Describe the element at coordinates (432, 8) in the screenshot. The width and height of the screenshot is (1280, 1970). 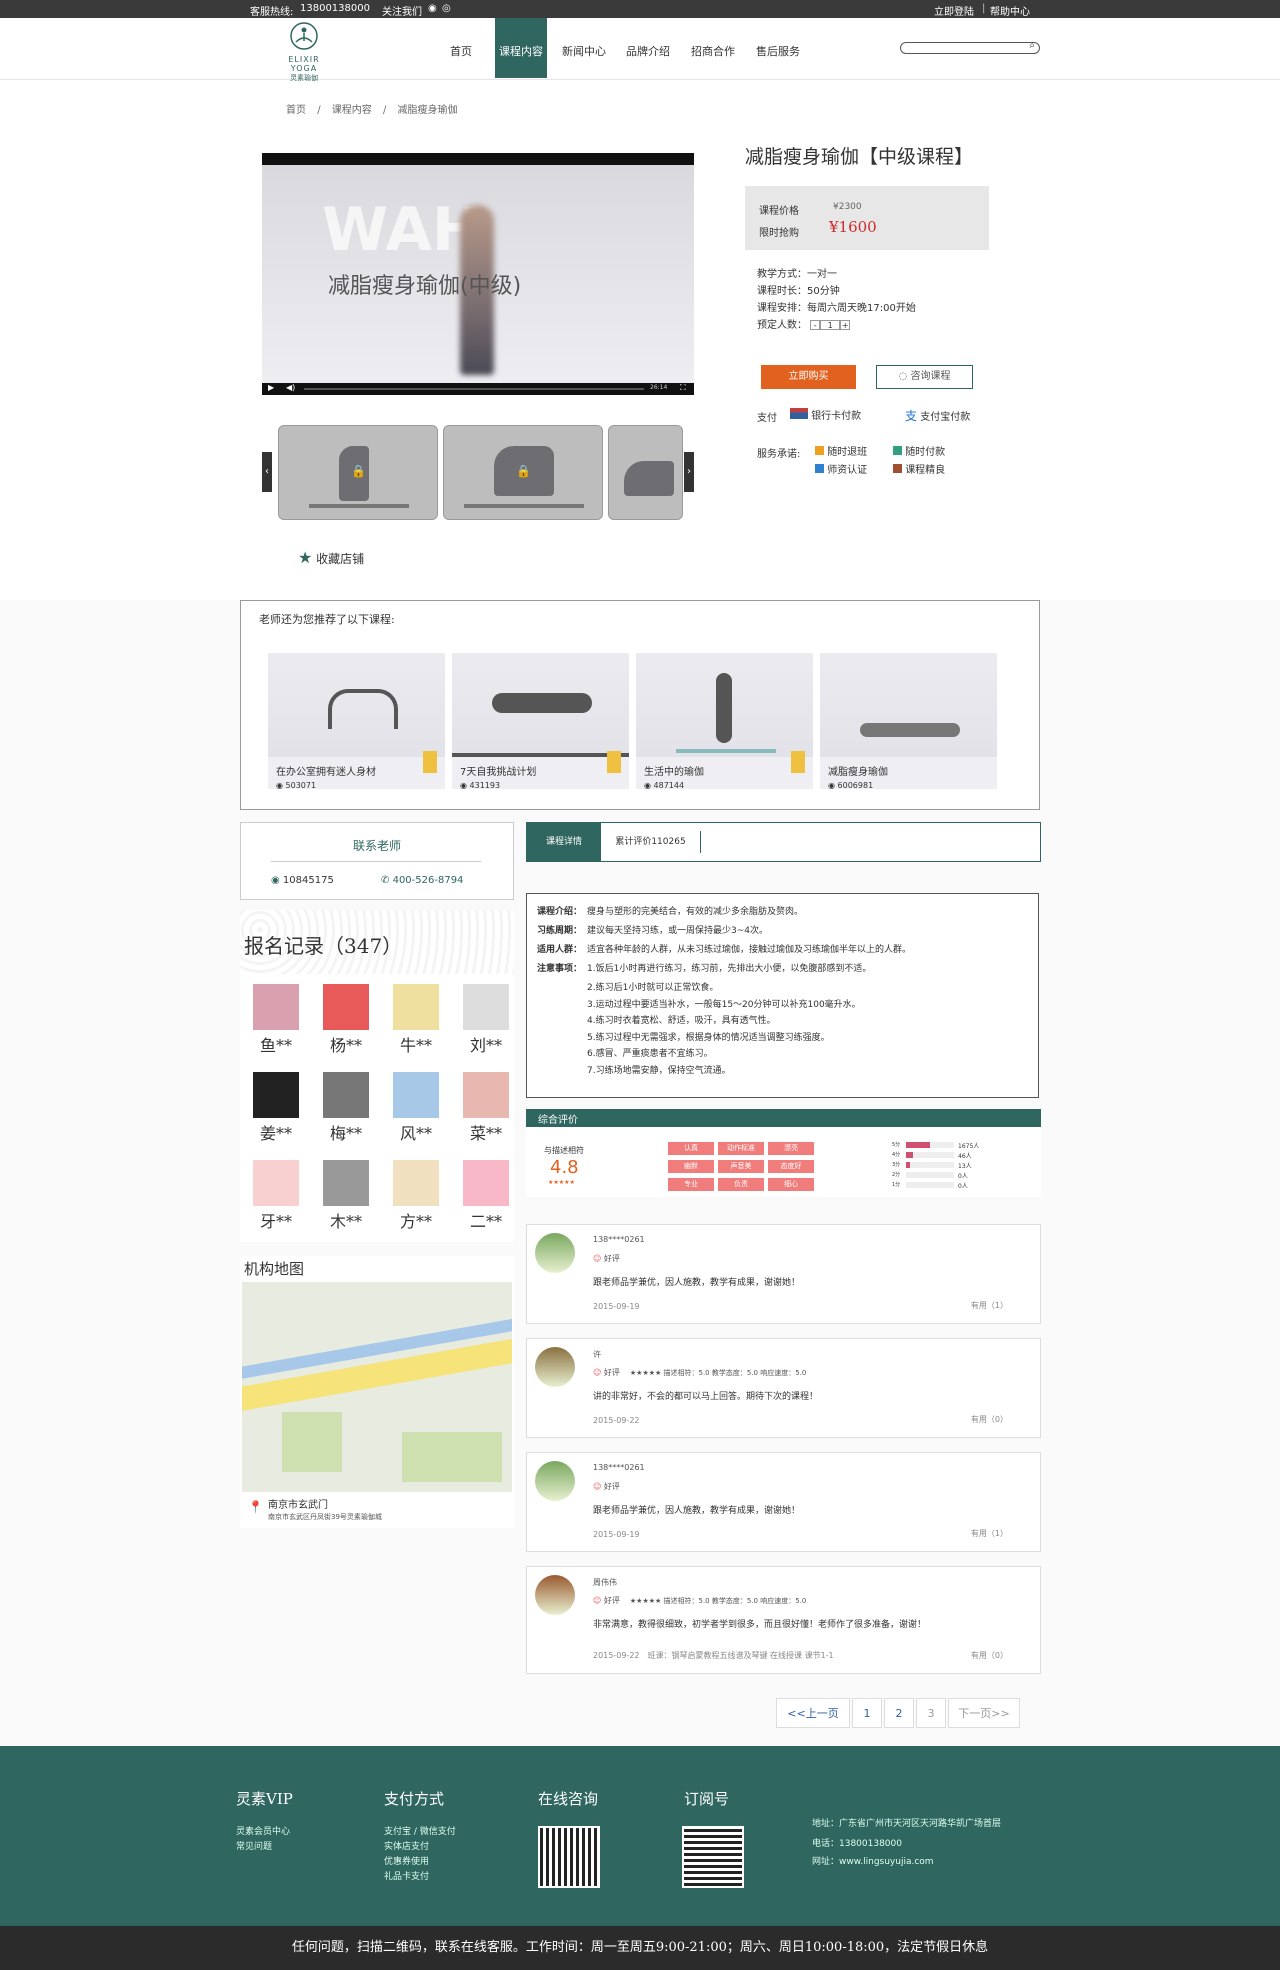
I see `weibo-icon: ◉` at that location.